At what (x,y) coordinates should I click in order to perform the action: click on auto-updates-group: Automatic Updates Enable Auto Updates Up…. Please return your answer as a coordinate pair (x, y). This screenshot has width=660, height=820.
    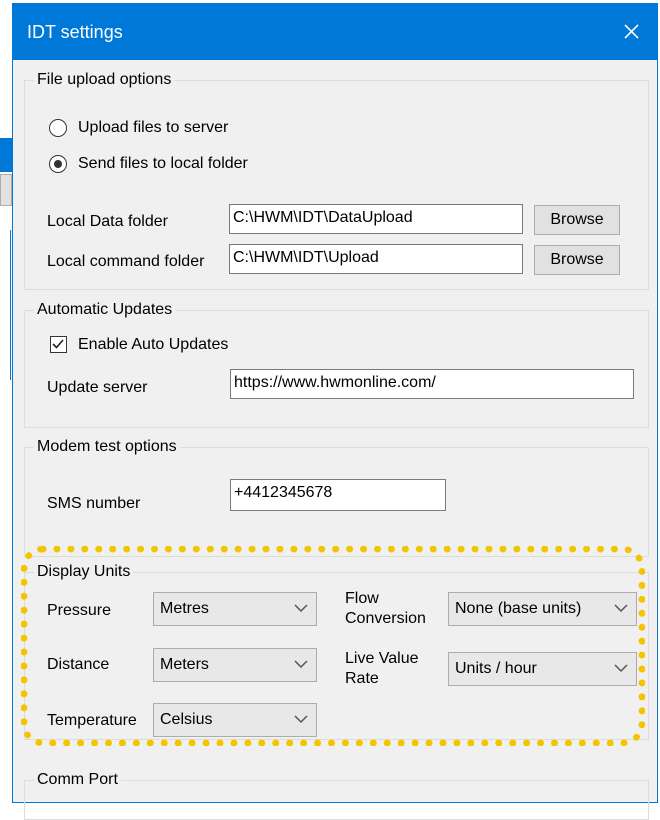
    Looking at the image, I should click on (336, 364).